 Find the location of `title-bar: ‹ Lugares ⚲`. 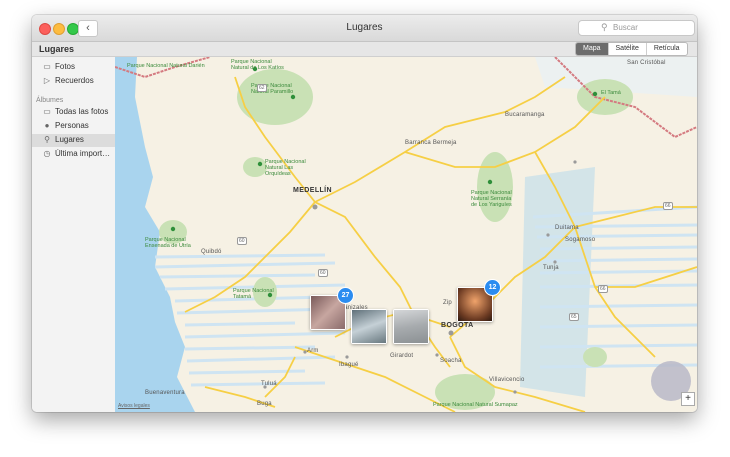

title-bar: ‹ Lugares ⚲ is located at coordinates (364, 28).